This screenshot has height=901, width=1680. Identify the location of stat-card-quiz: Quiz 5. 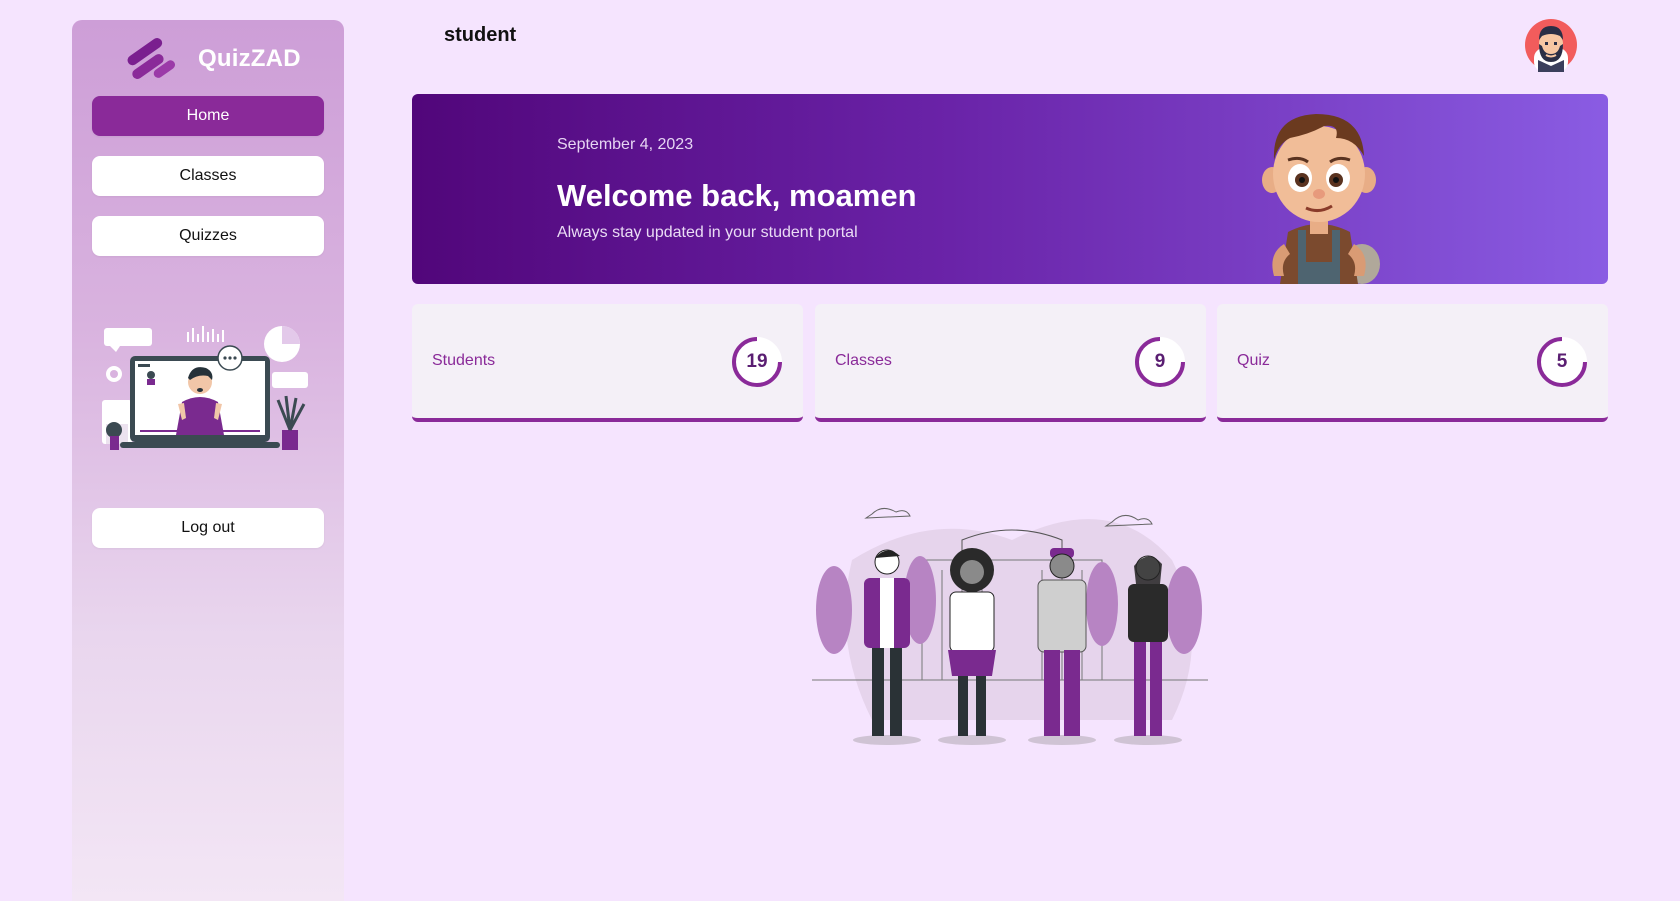
(1412, 363).